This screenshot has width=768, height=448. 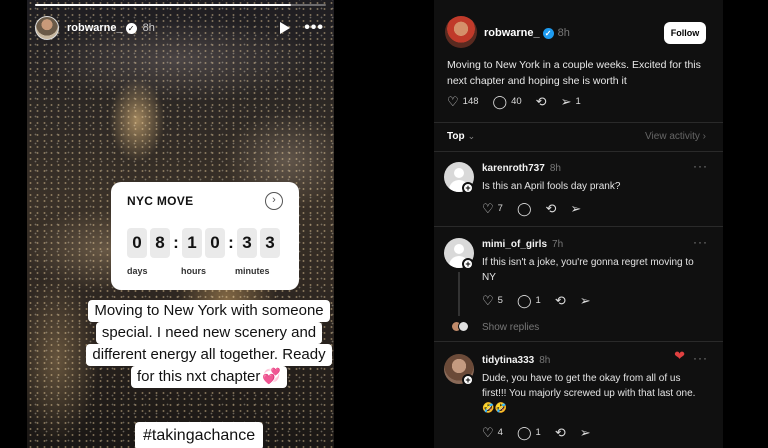 I want to click on comment-action: ◯ 40, so click(x=507, y=101).